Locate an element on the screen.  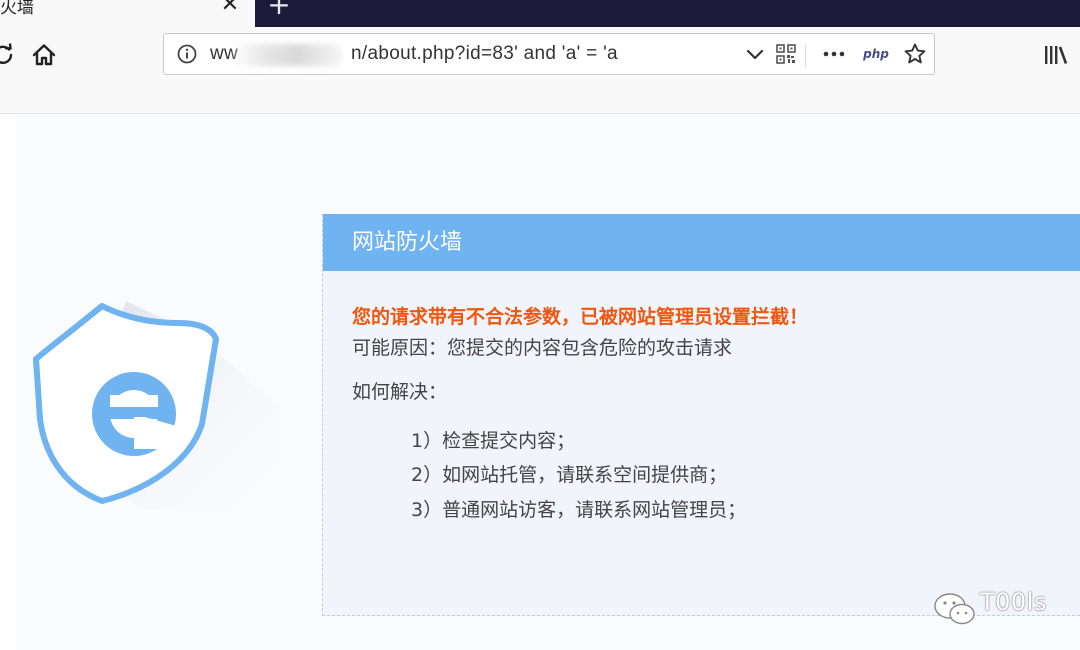
watermark: T00ls is located at coordinates (1002, 612).